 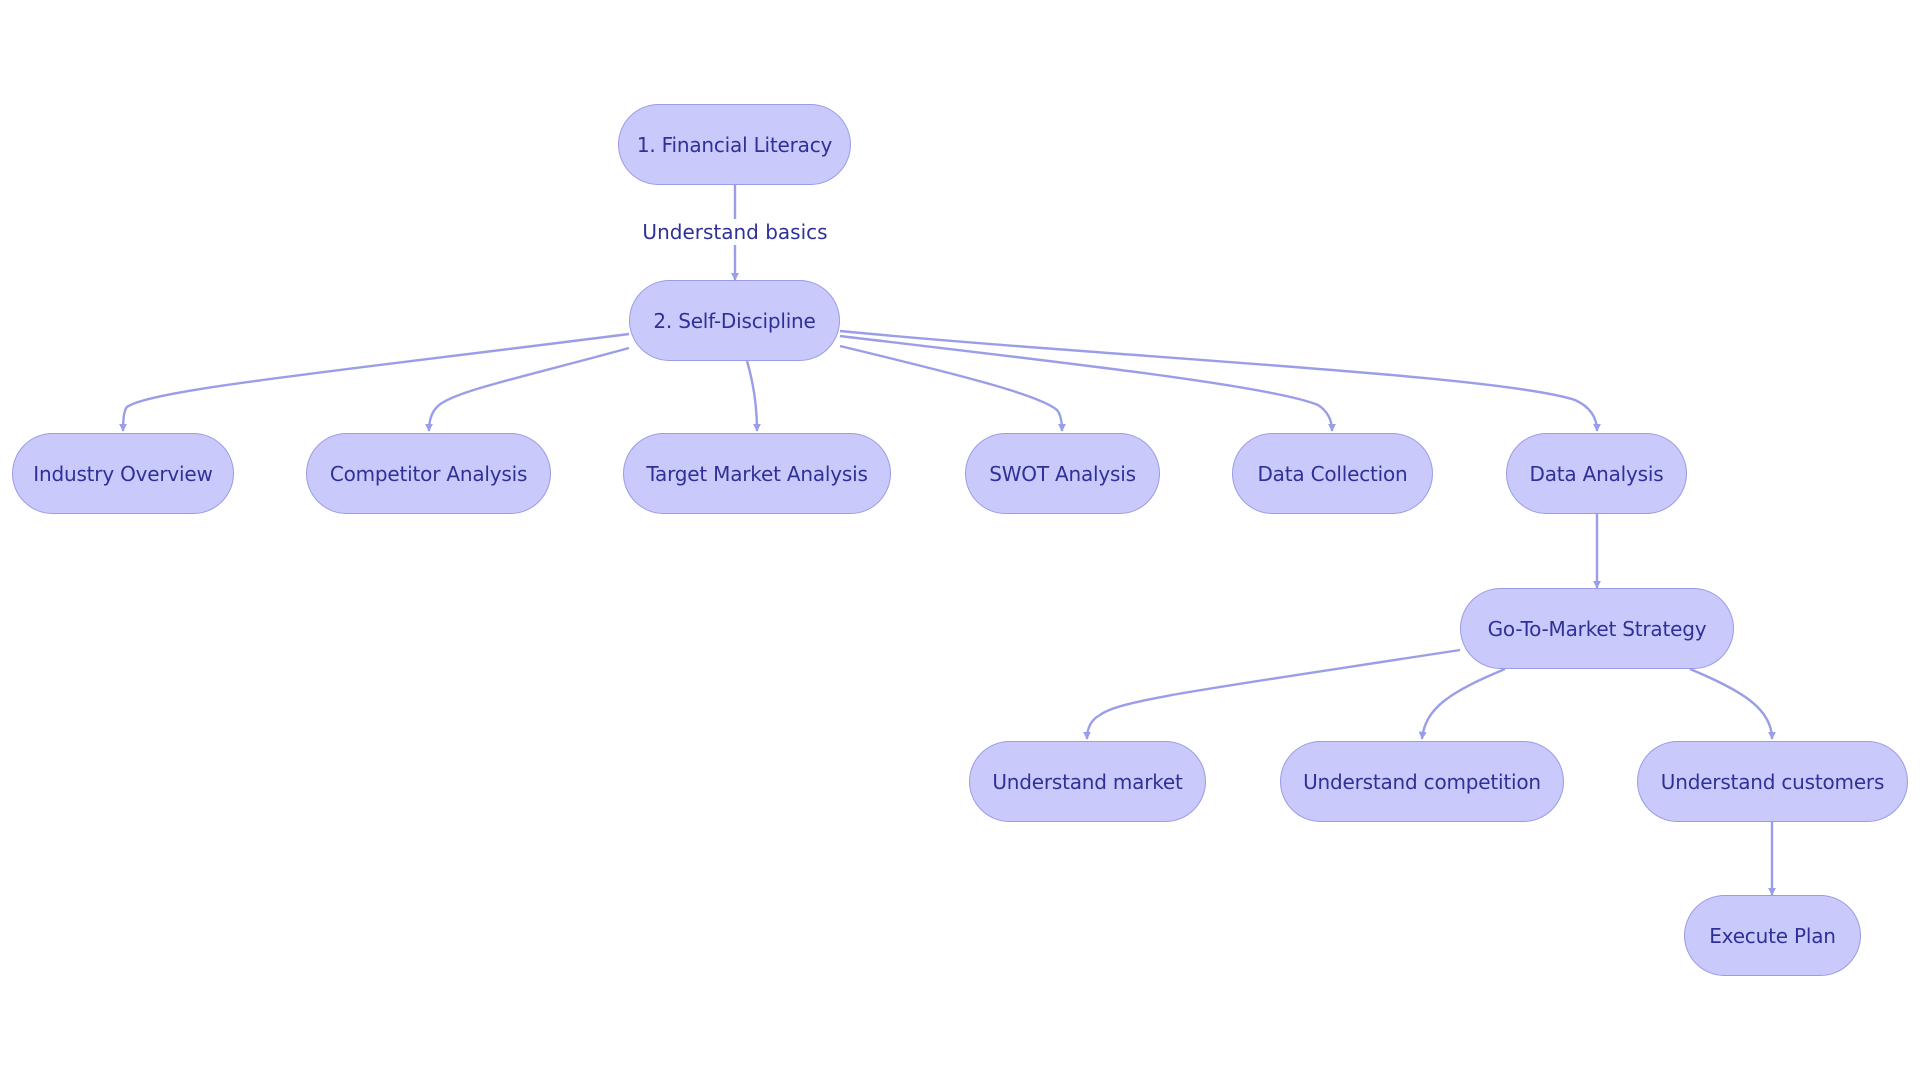 I want to click on edge-self-to-data-analysis, so click(x=1220, y=380).